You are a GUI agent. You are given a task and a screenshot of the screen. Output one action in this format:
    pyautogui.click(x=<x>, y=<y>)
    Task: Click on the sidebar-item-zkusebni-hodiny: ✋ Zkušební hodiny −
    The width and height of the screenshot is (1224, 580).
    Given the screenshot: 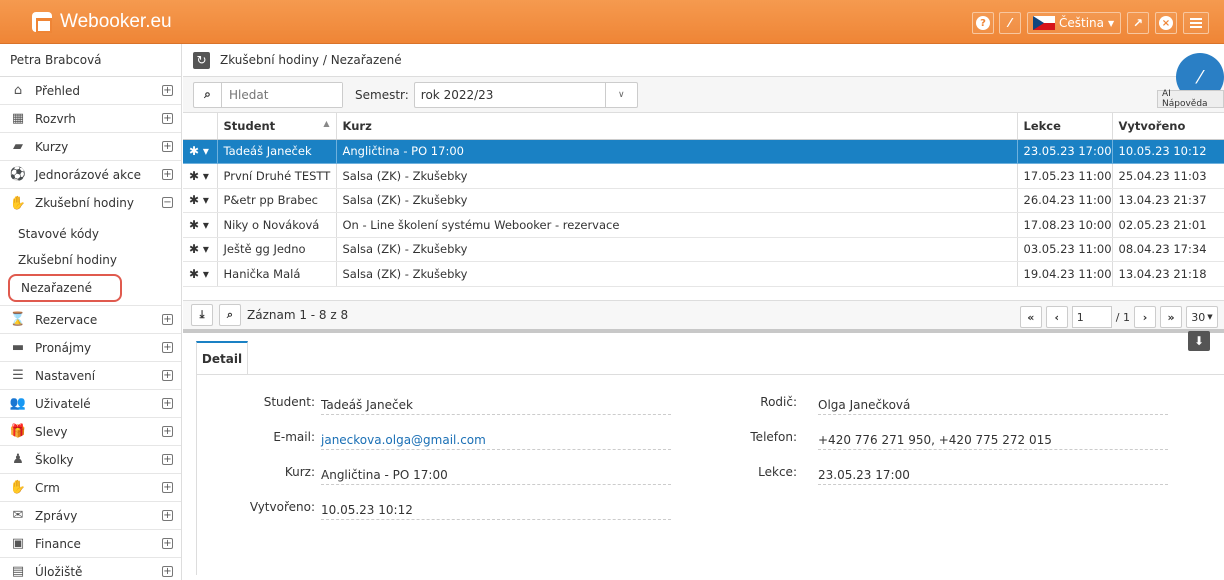 What is the action you would take?
    pyautogui.click(x=90, y=203)
    